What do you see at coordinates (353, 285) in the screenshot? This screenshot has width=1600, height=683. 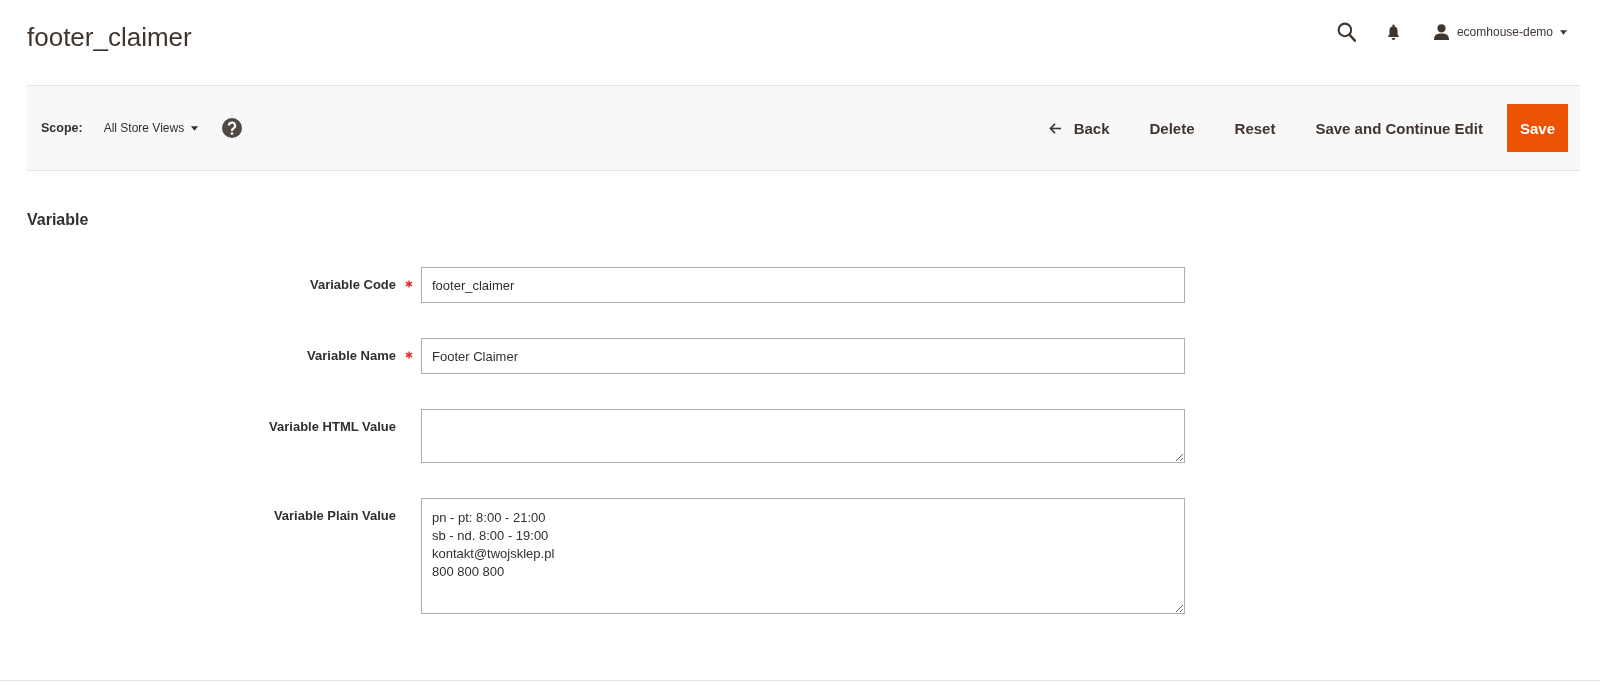 I see `field-label: Variable Code` at bounding box center [353, 285].